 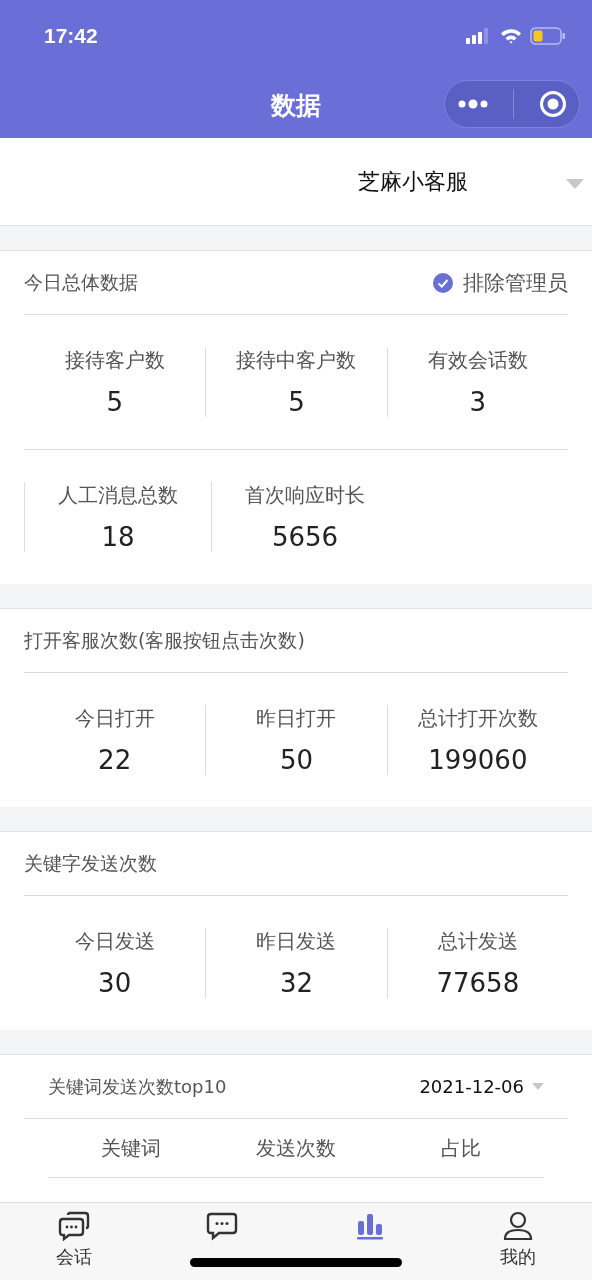 What do you see at coordinates (548, 36) in the screenshot?
I see `battery-icon` at bounding box center [548, 36].